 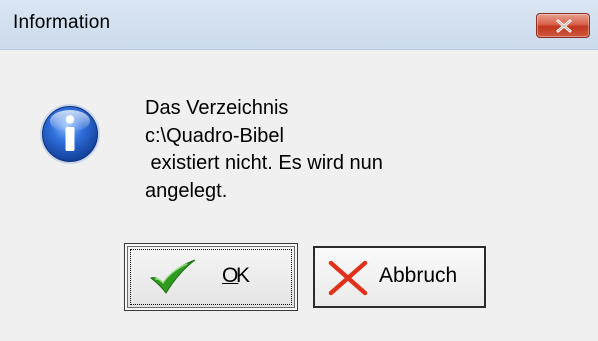 I want to click on window-title: Information, so click(x=62, y=22).